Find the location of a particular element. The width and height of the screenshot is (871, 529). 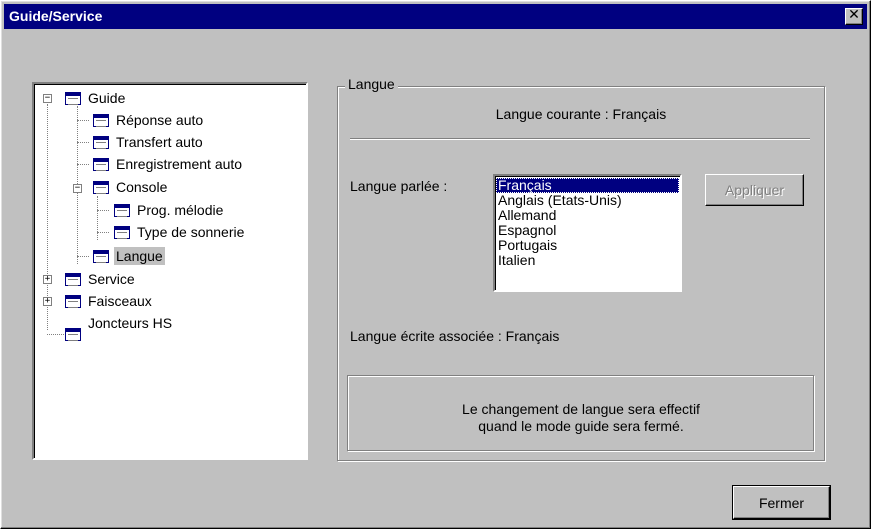

current-language-text: Langue courante : Français is located at coordinates (581, 114).